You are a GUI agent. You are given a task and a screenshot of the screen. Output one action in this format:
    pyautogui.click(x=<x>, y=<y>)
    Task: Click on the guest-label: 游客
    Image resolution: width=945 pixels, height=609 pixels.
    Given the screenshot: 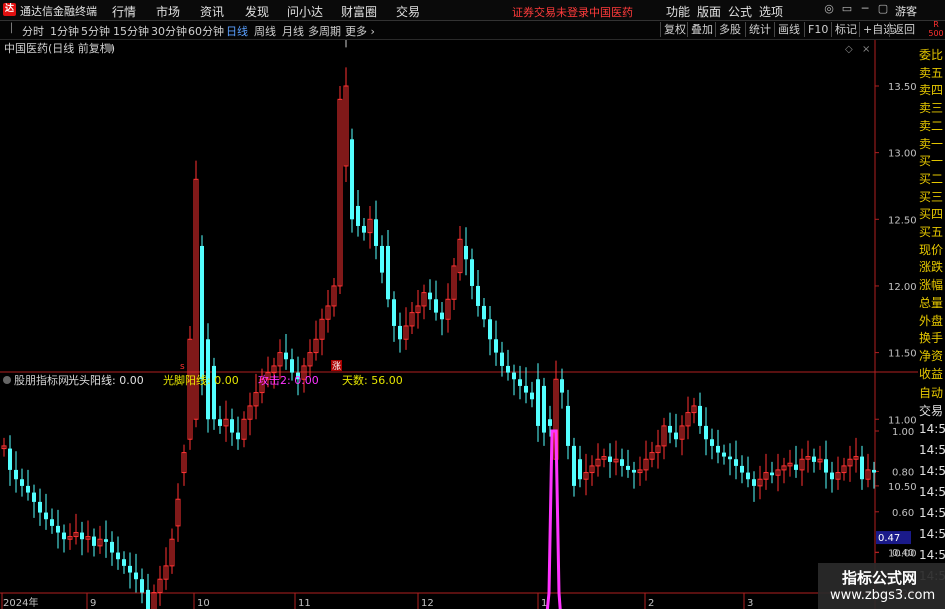 What is the action you would take?
    pyautogui.click(x=906, y=11)
    